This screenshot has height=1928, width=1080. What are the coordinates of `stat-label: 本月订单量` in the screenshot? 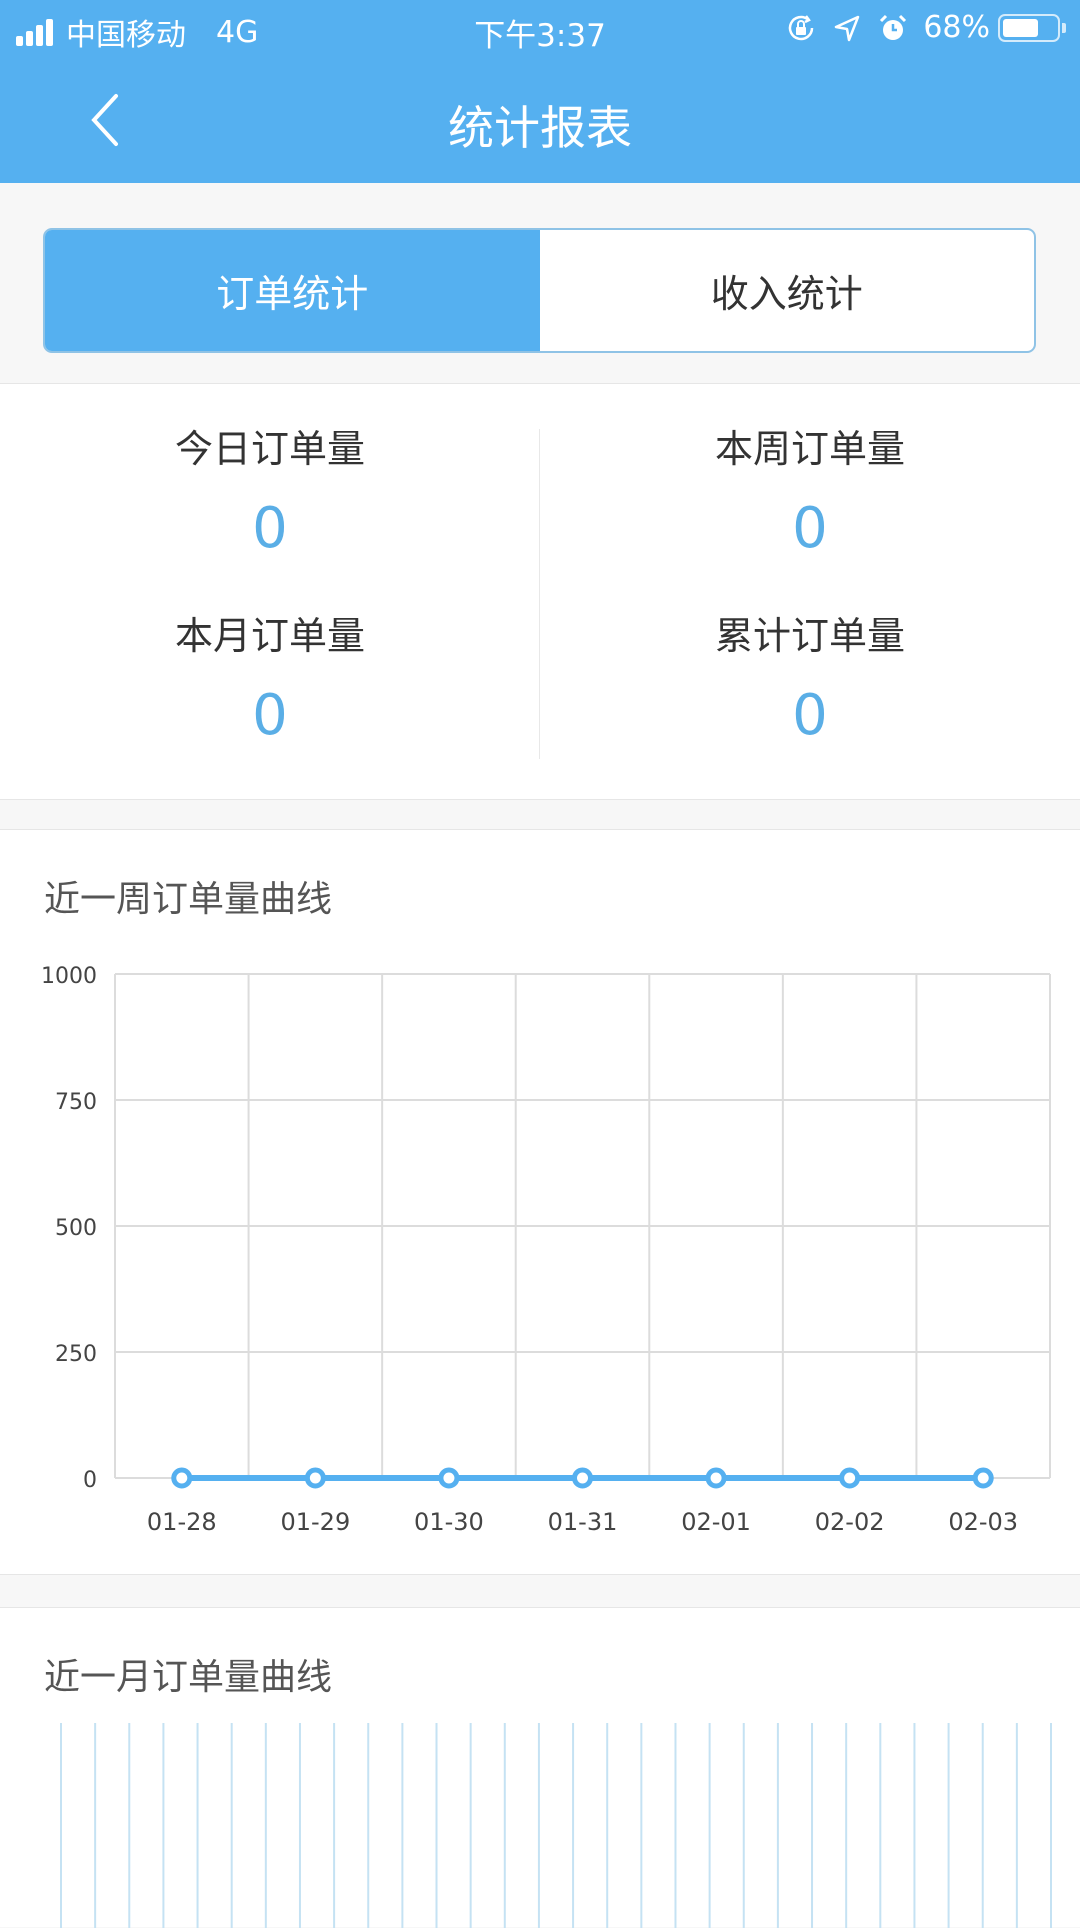 It's located at (269, 636).